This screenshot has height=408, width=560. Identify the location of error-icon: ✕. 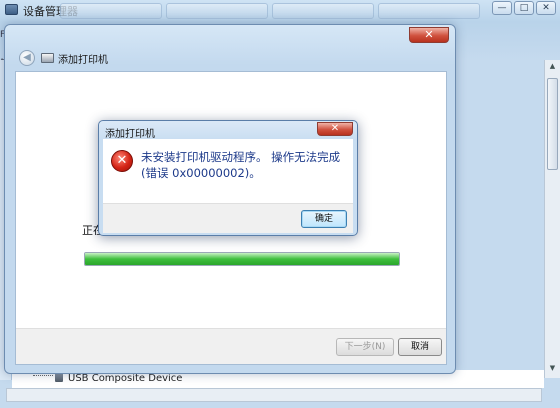
(122, 161).